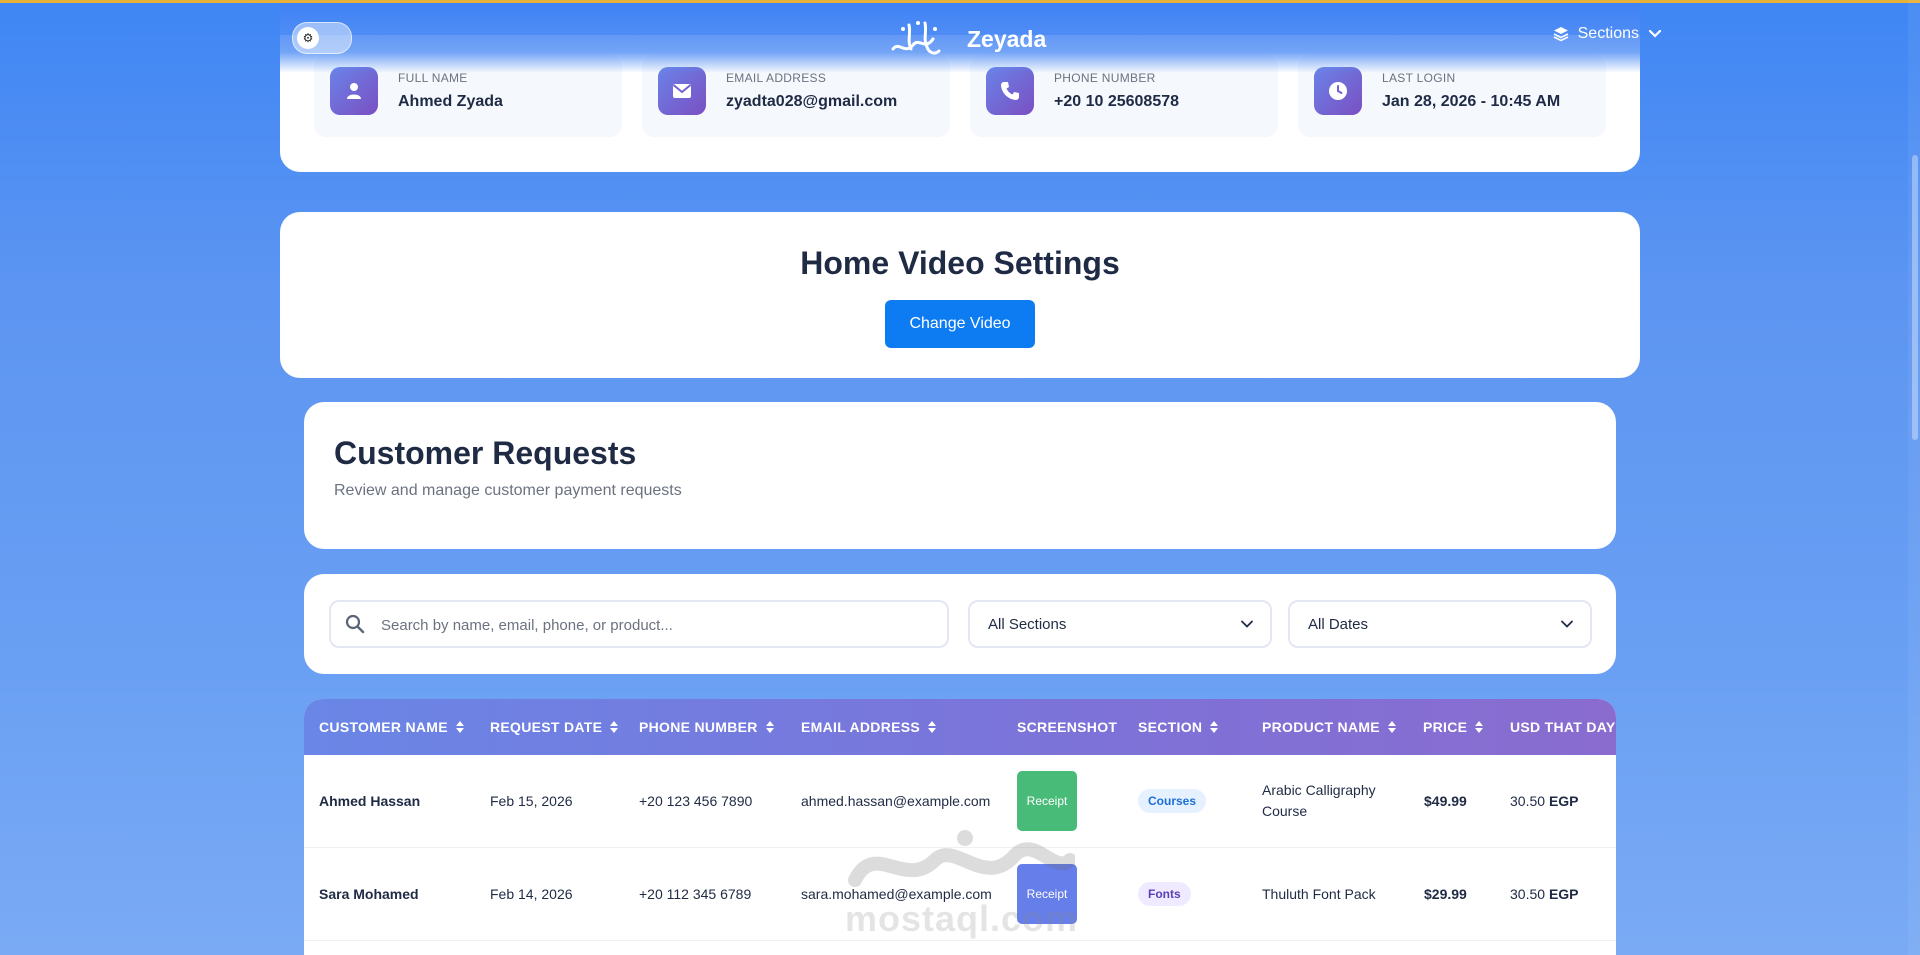 The image size is (1920, 955). I want to click on th-price-label: PRICE, so click(1445, 727).